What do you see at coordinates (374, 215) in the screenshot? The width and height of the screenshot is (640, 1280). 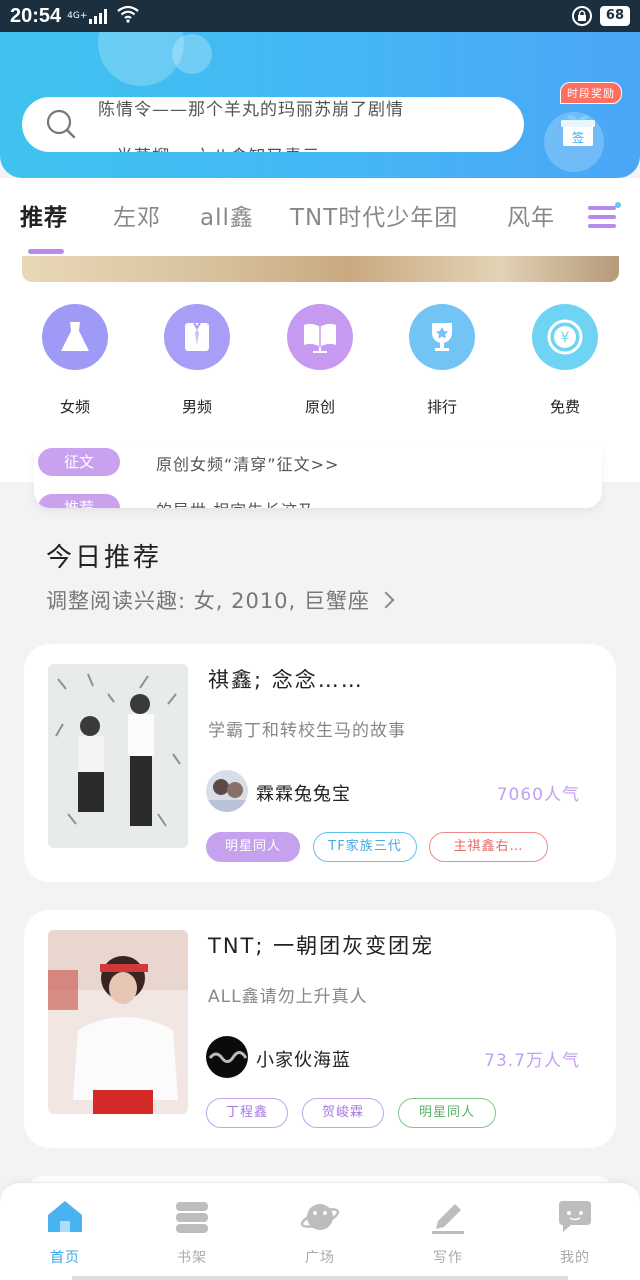 I see `tab-tnt: TNT时代少年团` at bounding box center [374, 215].